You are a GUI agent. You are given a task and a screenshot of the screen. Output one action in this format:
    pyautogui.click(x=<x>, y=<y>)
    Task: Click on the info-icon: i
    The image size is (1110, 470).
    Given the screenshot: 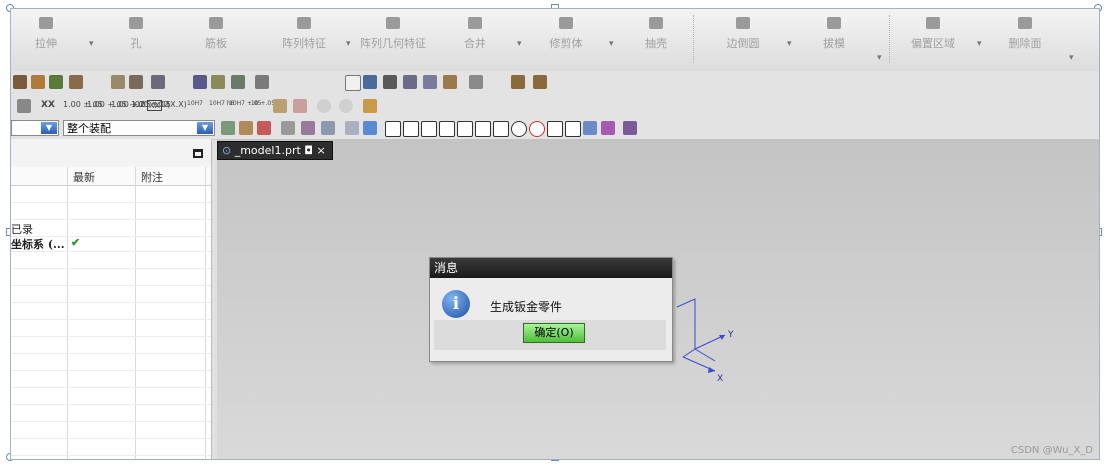 What is the action you would take?
    pyautogui.click(x=456, y=304)
    